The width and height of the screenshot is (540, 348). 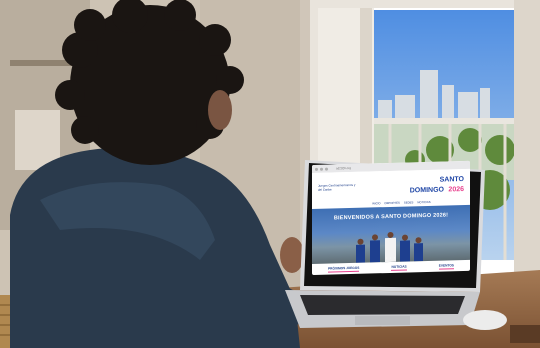 What do you see at coordinates (292, 255) in the screenshot?
I see `hand-left` at bounding box center [292, 255].